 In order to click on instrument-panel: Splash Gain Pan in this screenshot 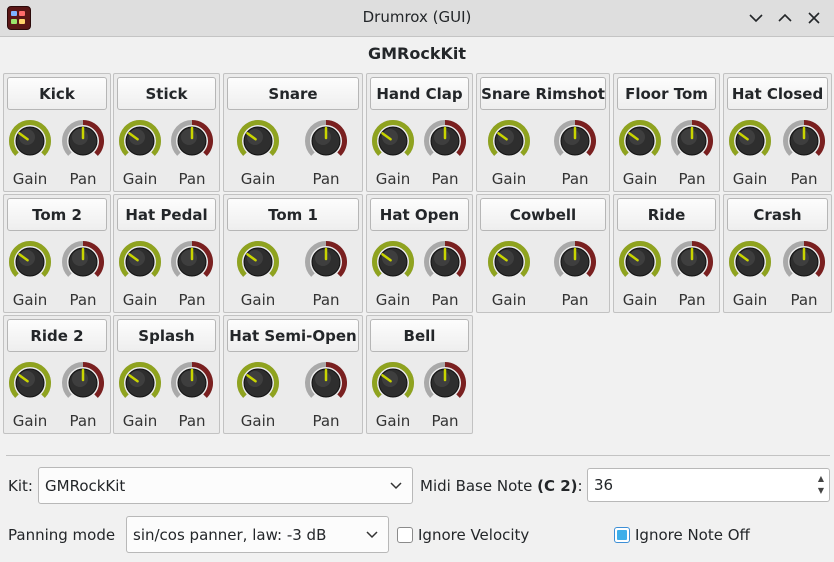, I will do `click(166, 374)`.